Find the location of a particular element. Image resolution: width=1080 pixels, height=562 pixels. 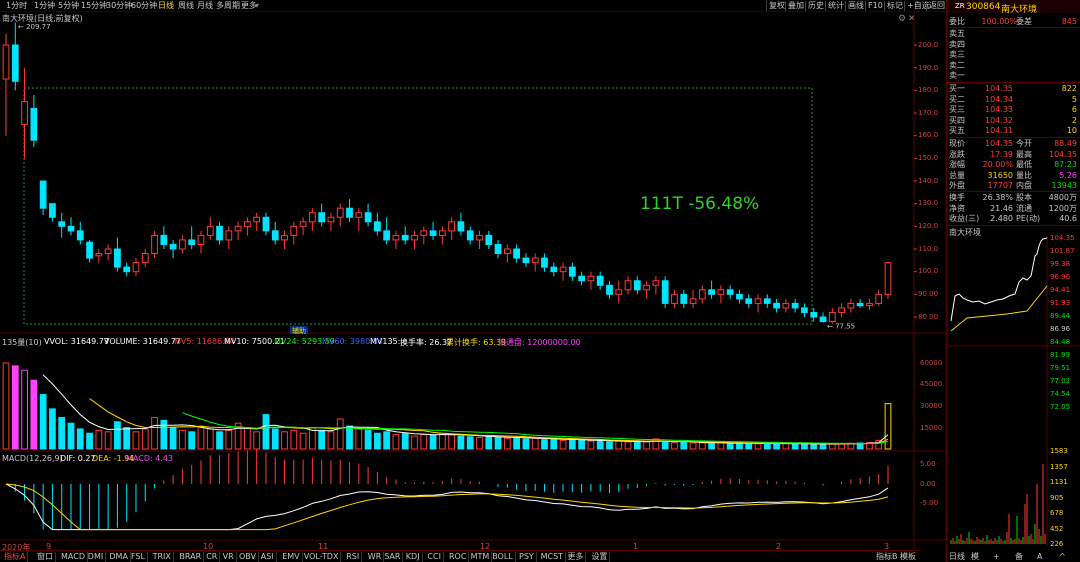

macd-tick: 0.00 is located at coordinates (928, 484).